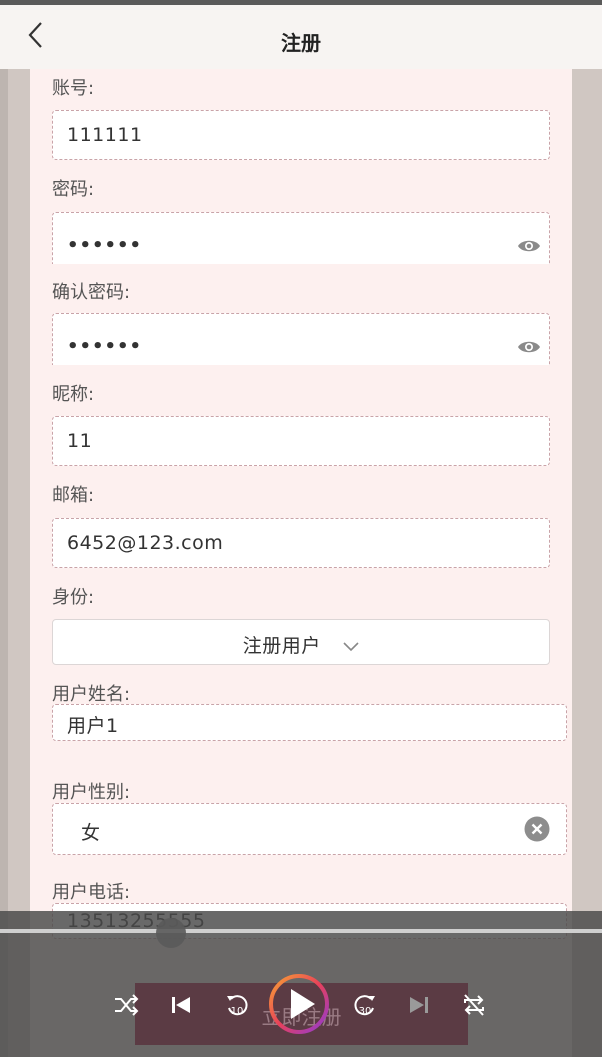 The width and height of the screenshot is (602, 1057). Describe the element at coordinates (91, 694) in the screenshot. I see `username-label: 用户姓名:` at that location.